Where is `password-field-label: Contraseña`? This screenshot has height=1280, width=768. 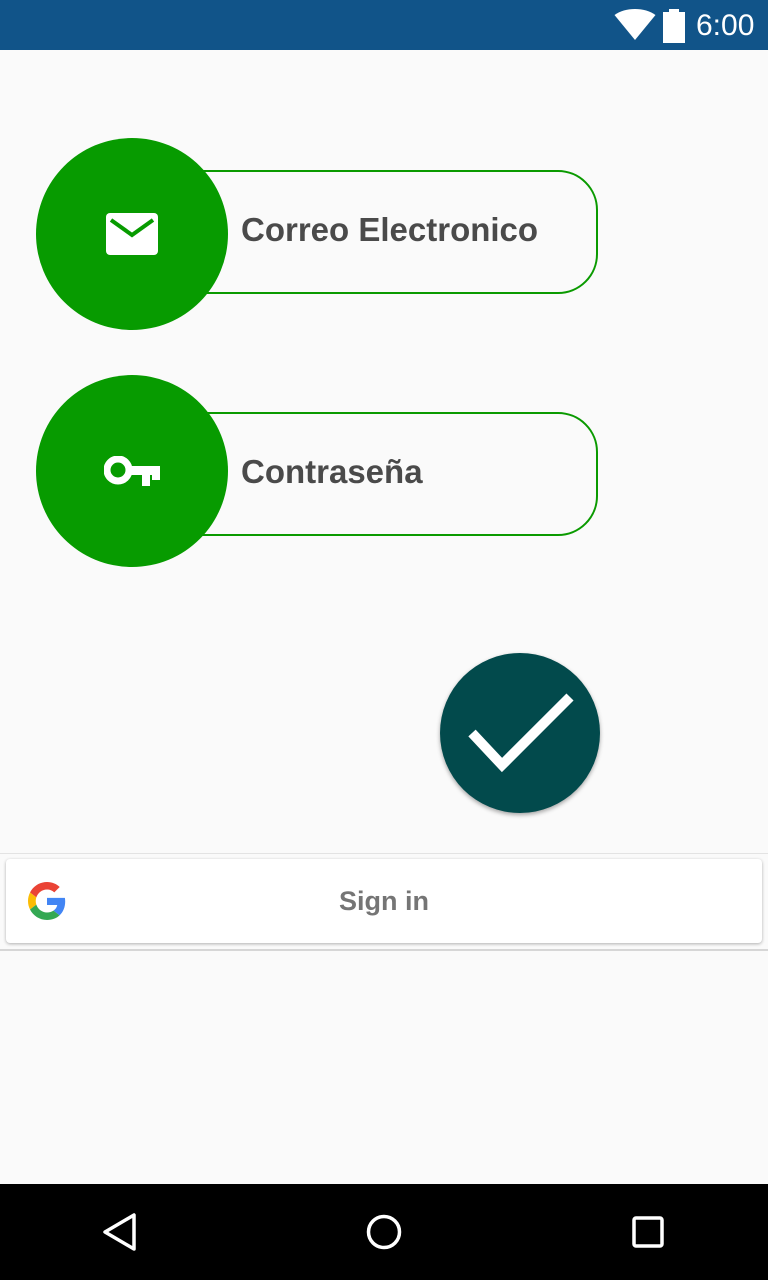
password-field-label: Contraseña is located at coordinates (332, 472).